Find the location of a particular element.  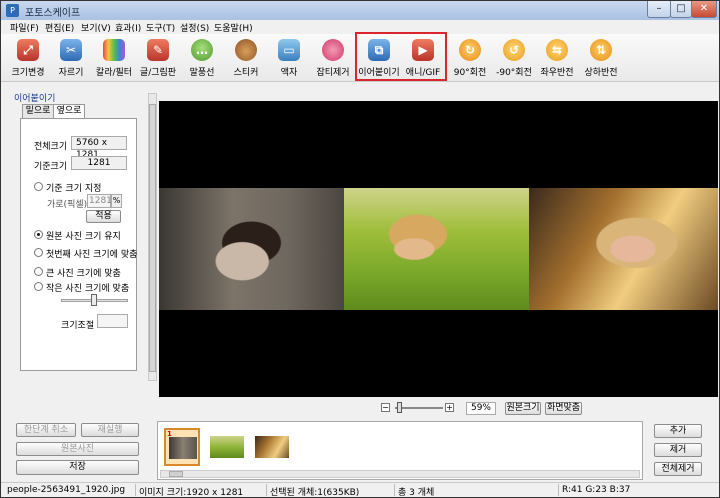

total-size-label: 전체크기 is located at coordinates (51, 147).